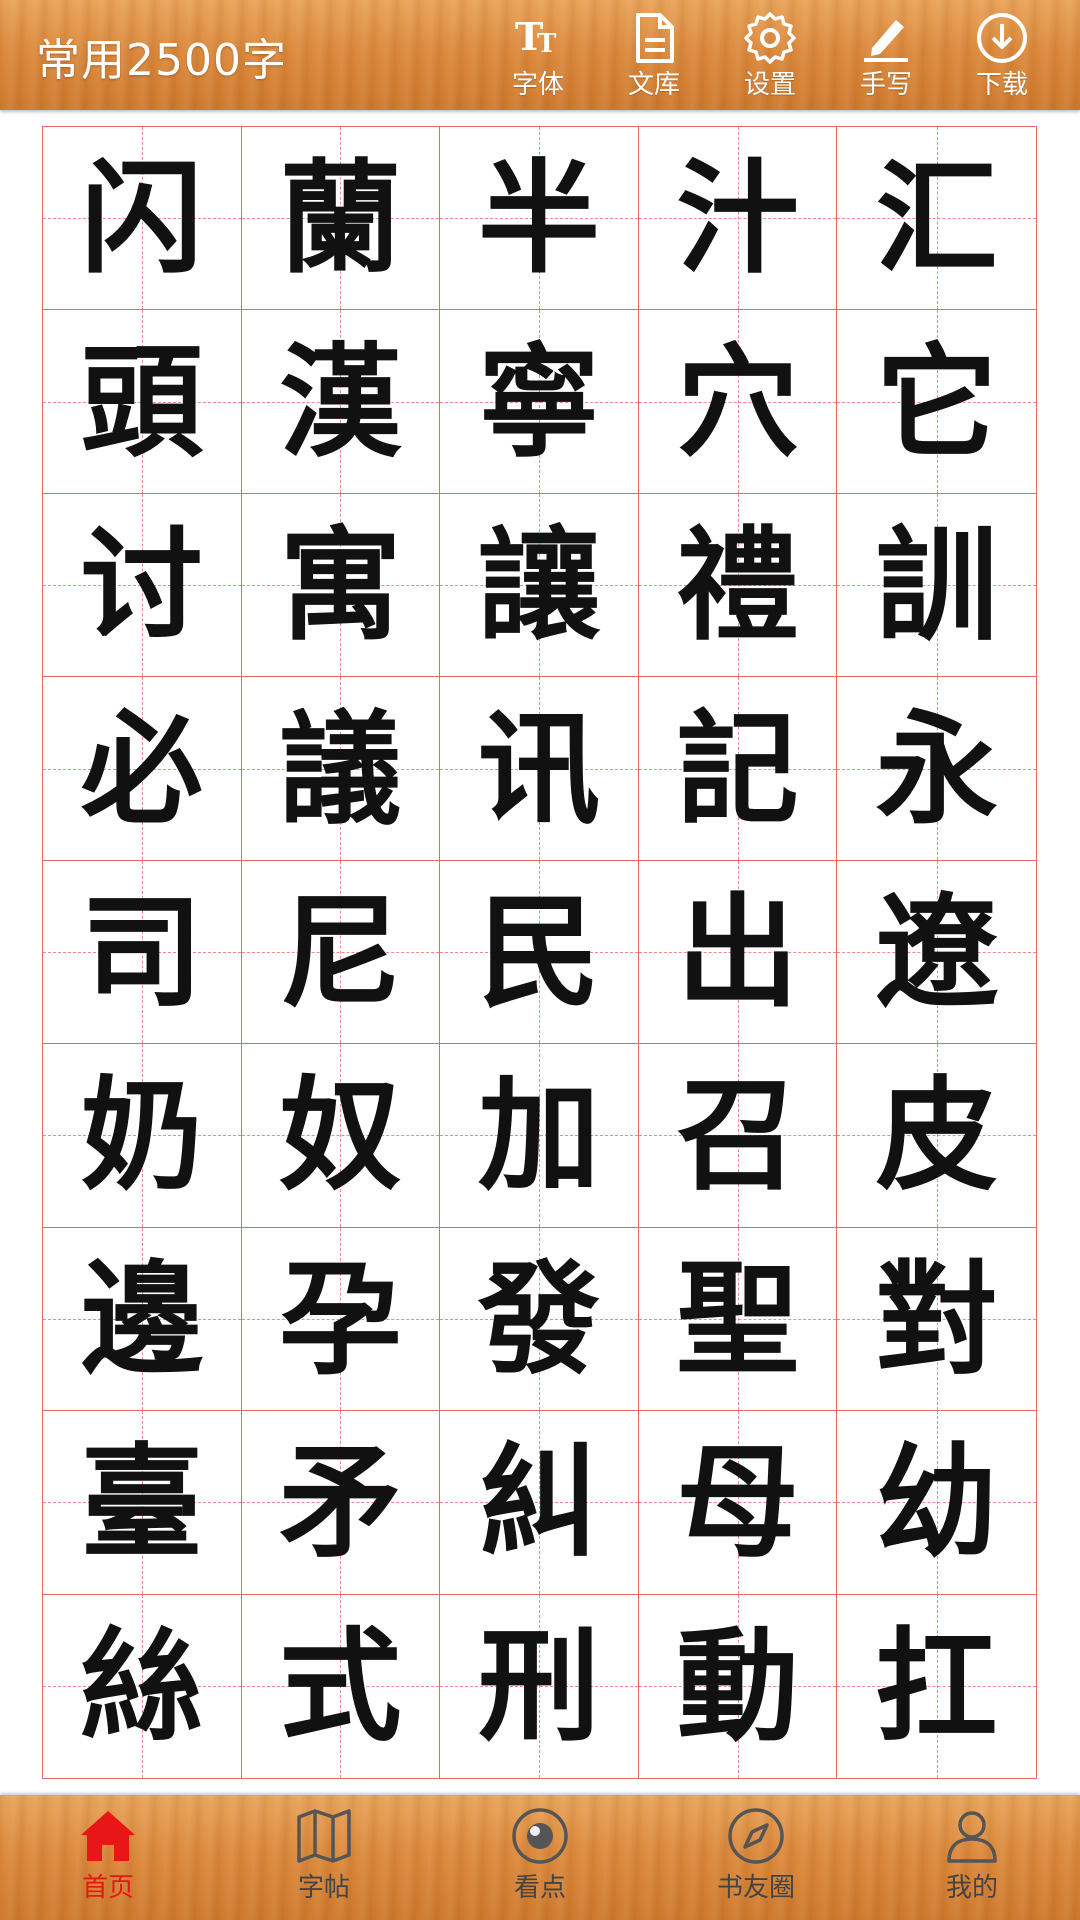 The image size is (1080, 1920). I want to click on download-icon, so click(1002, 38).